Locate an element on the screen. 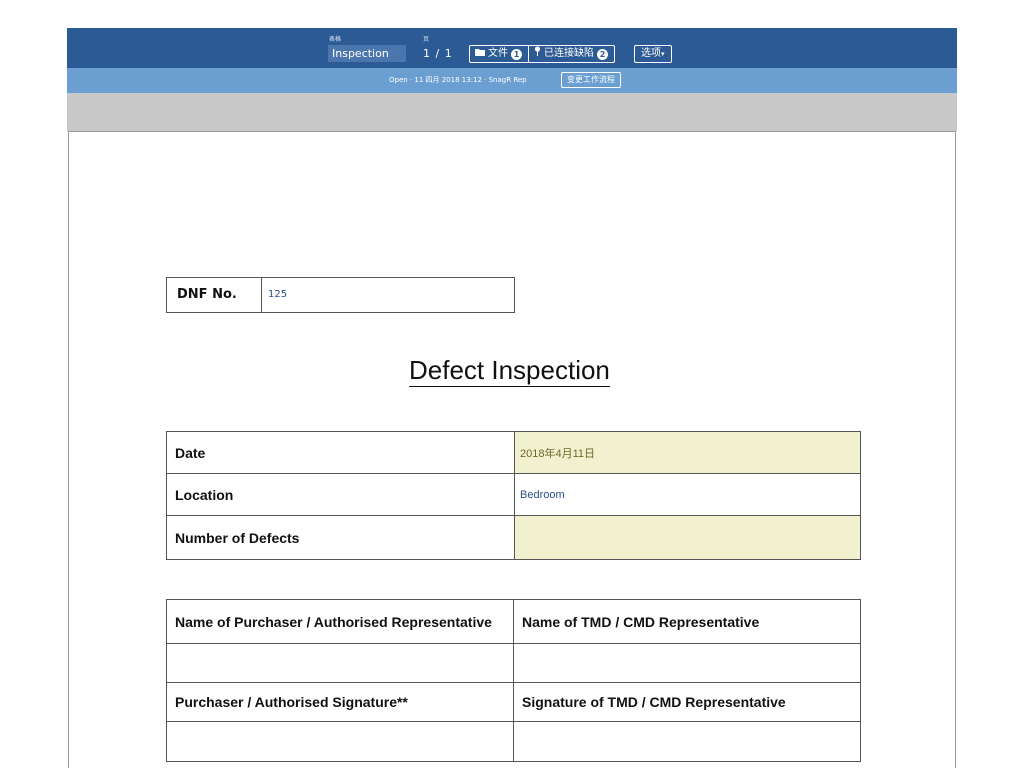 This screenshot has height=768, width=1024. folder-icon is located at coordinates (480, 54).